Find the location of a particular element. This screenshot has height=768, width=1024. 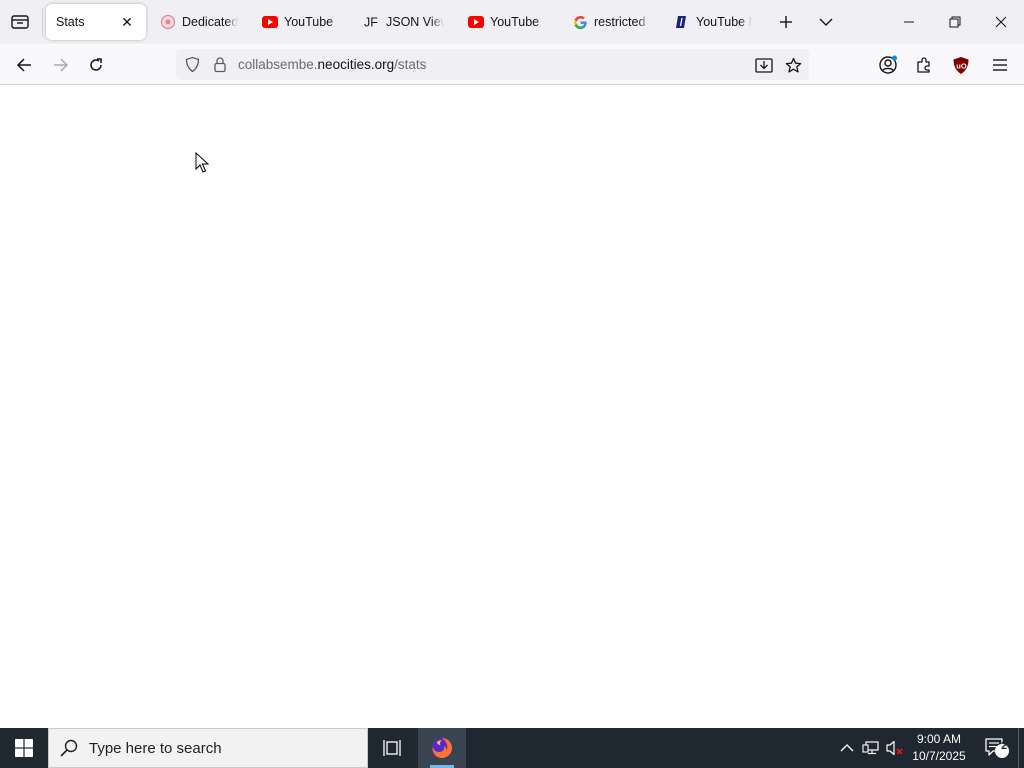

close-icon is located at coordinates (1001, 22).